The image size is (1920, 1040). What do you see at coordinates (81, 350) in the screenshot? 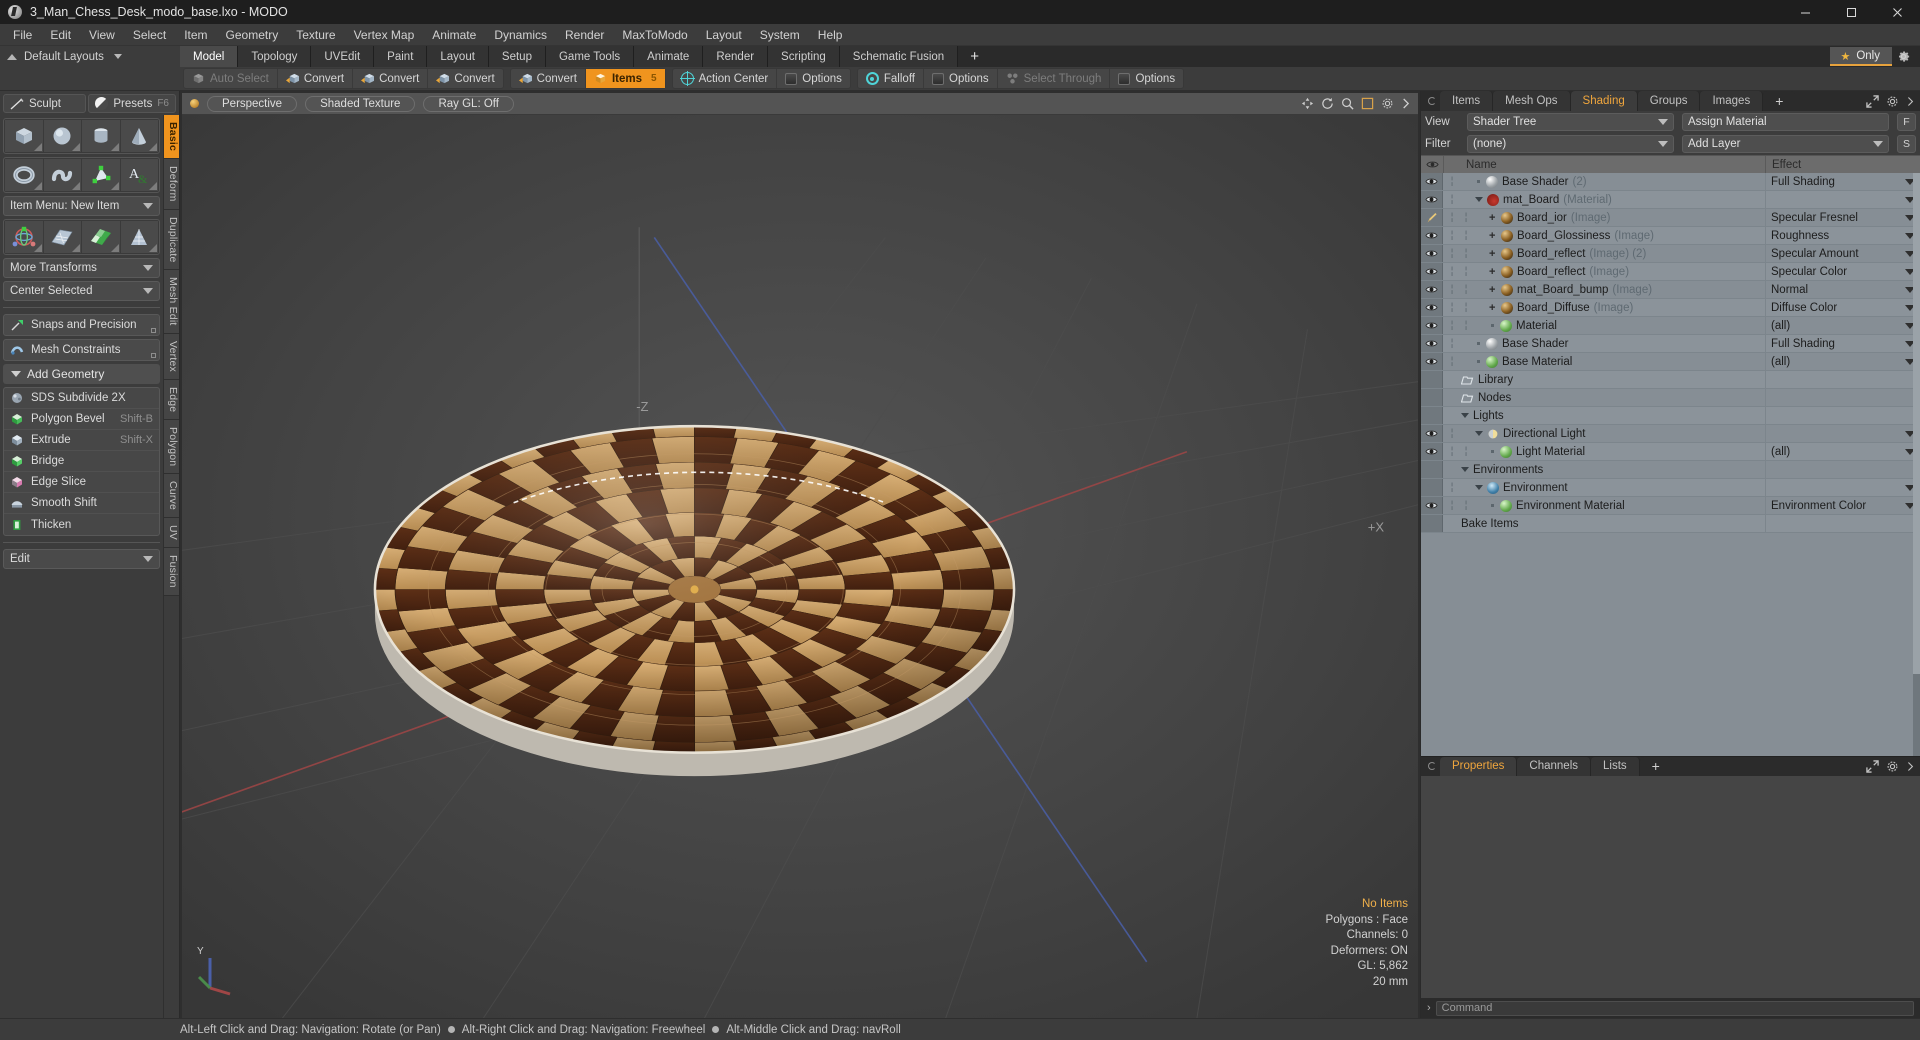
I see `mesh-constraints-button: Mesh Constraints` at bounding box center [81, 350].